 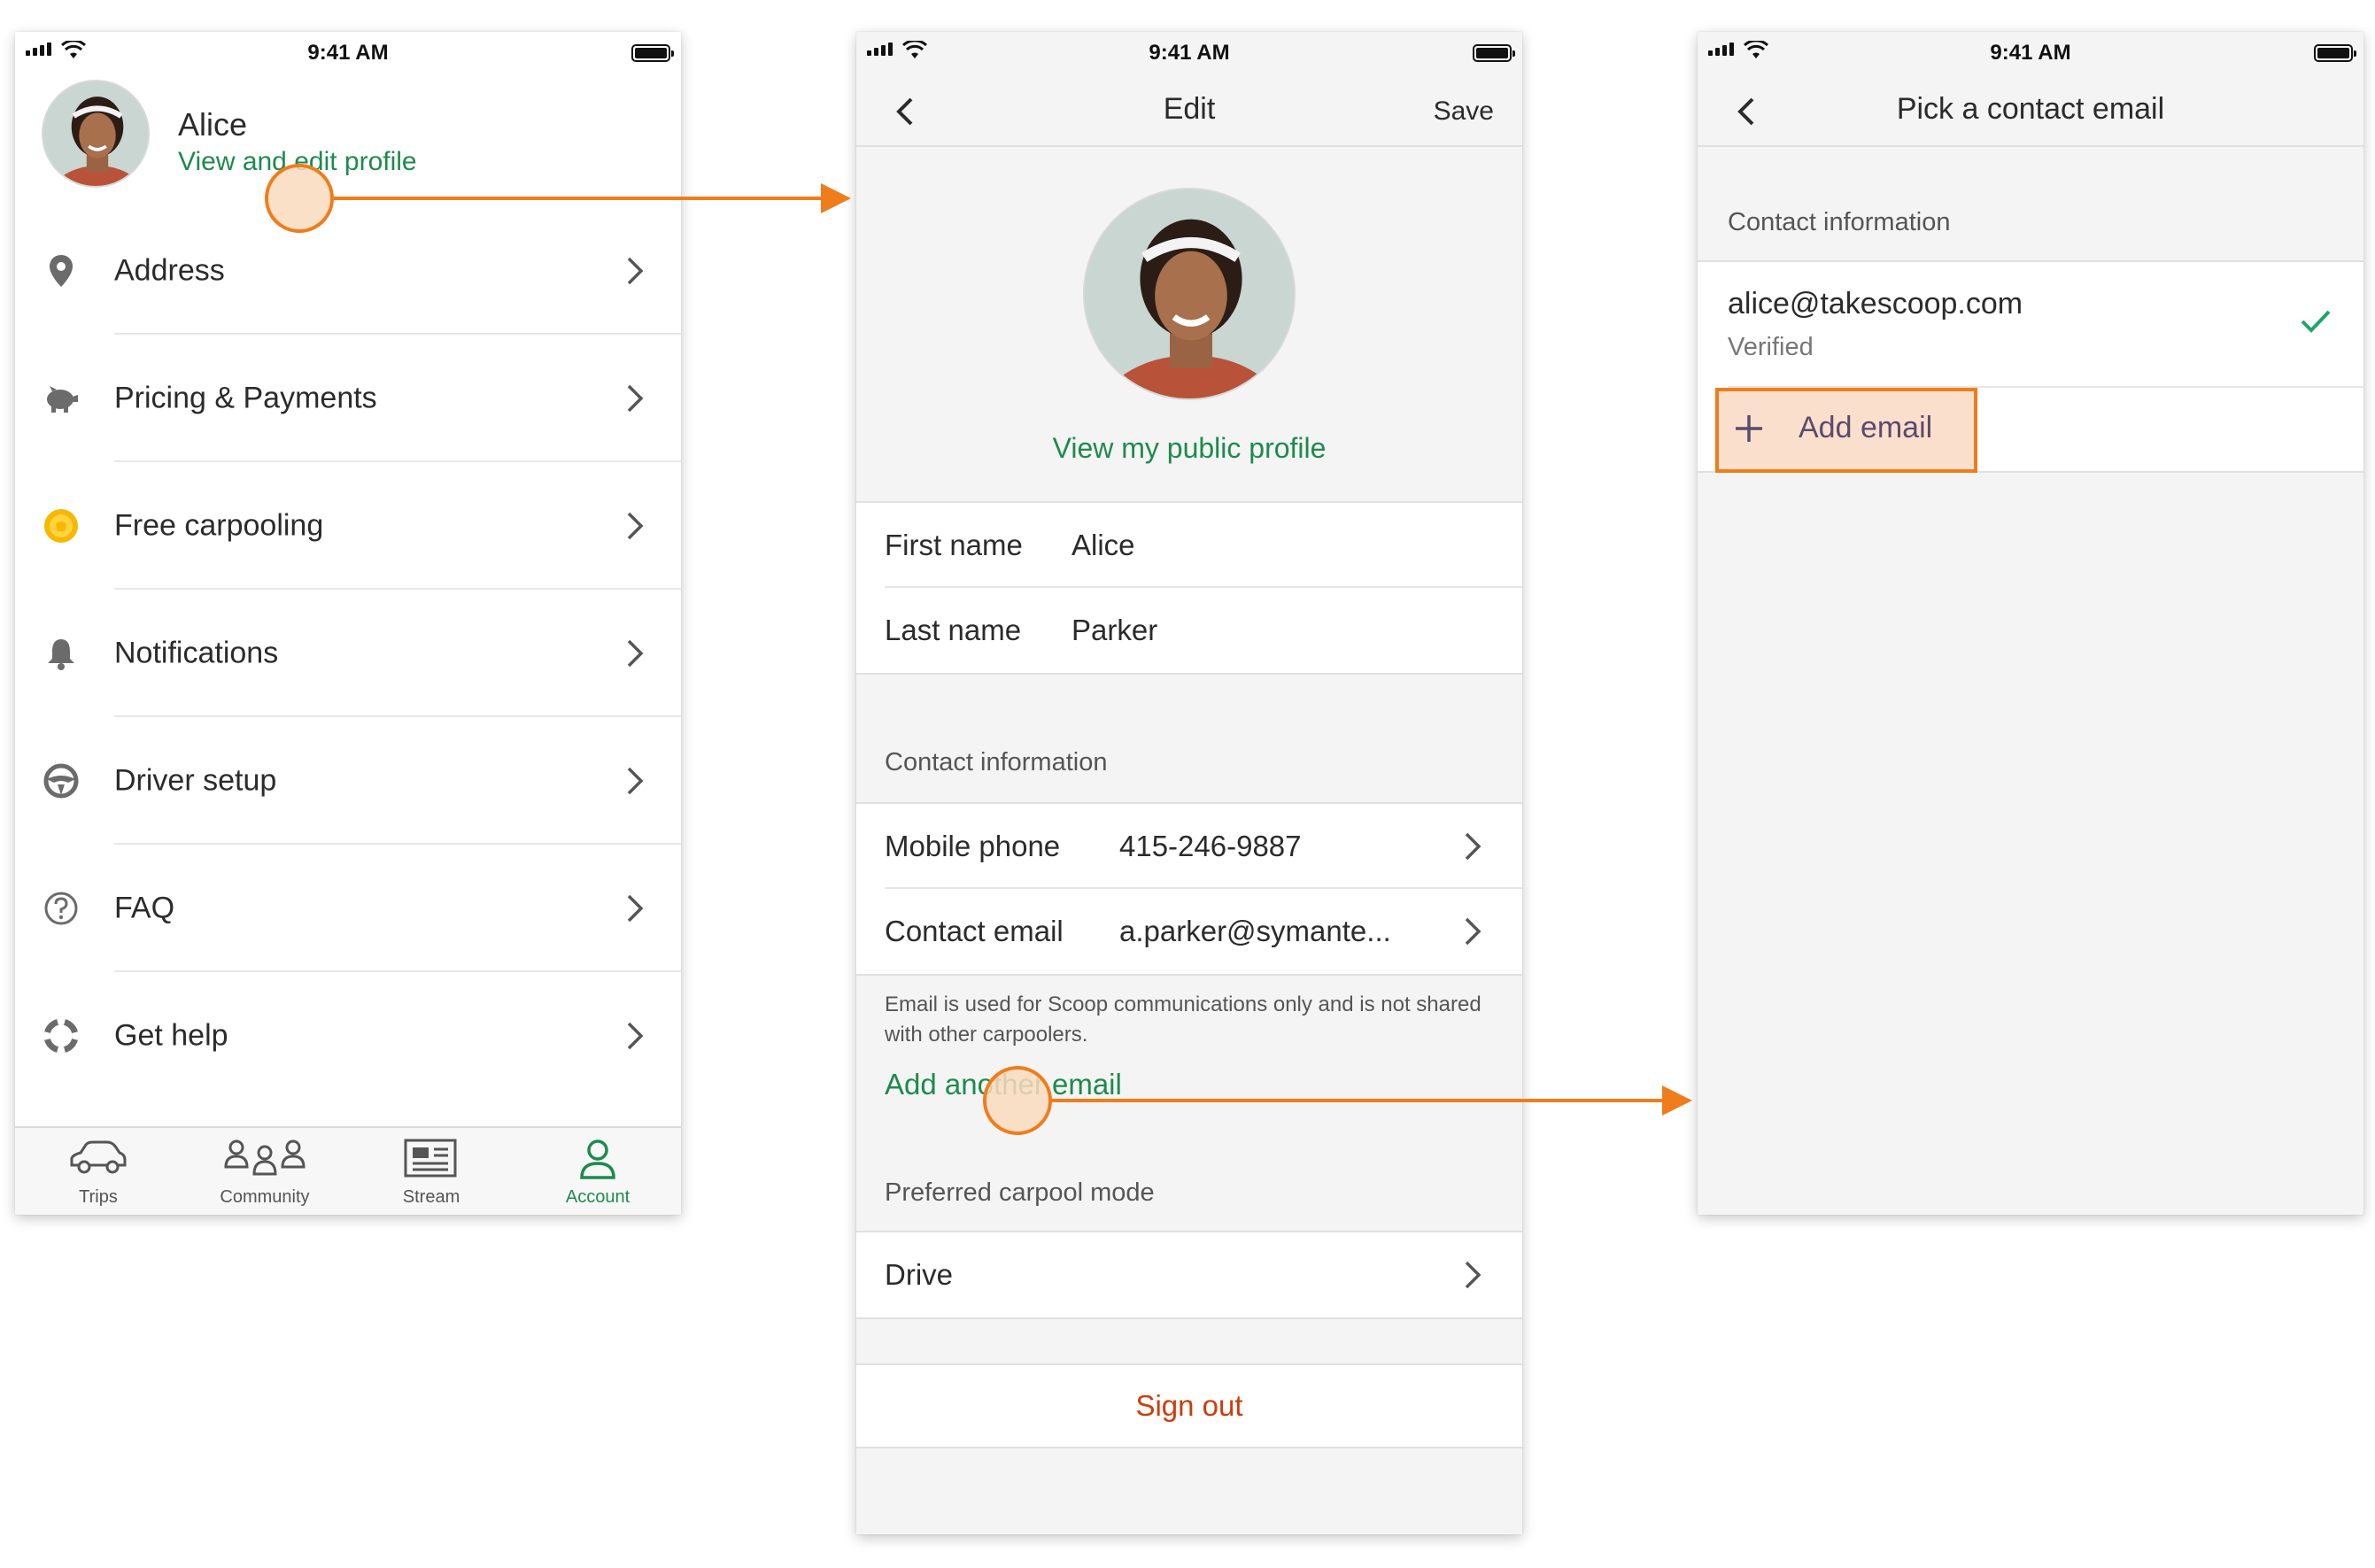 I want to click on tab-label: Account, so click(x=597, y=1197).